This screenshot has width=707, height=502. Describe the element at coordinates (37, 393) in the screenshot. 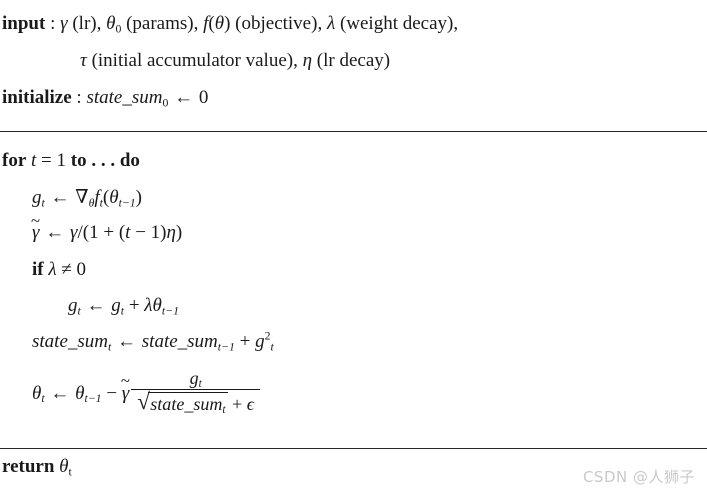

I see `theta-lhs: θ` at that location.